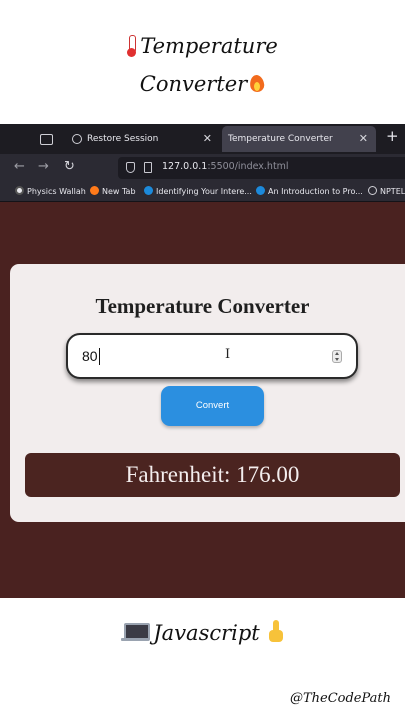  What do you see at coordinates (257, 84) in the screenshot?
I see `fire-icon` at bounding box center [257, 84].